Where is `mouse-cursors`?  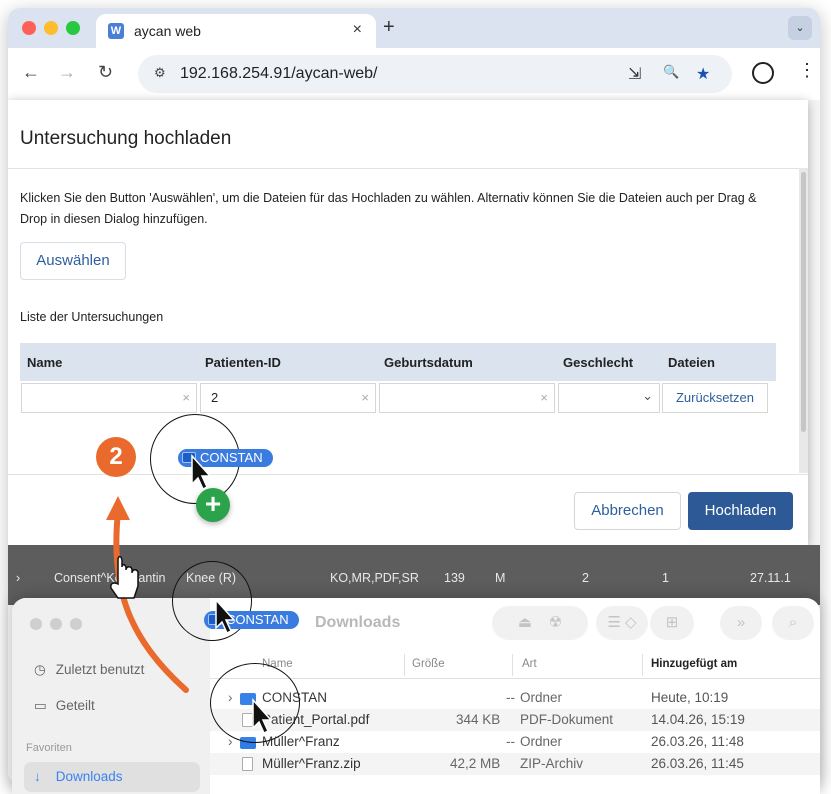 mouse-cursors is located at coordinates (191, 594).